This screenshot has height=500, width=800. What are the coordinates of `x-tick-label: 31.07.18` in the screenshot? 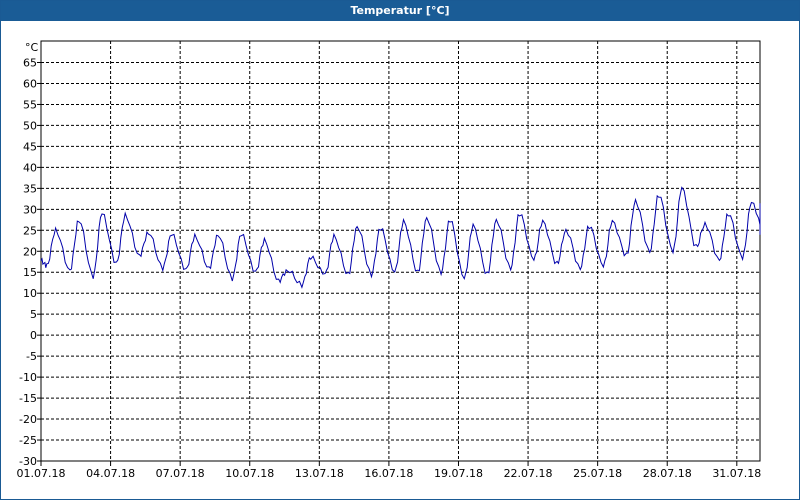 It's located at (736, 473).